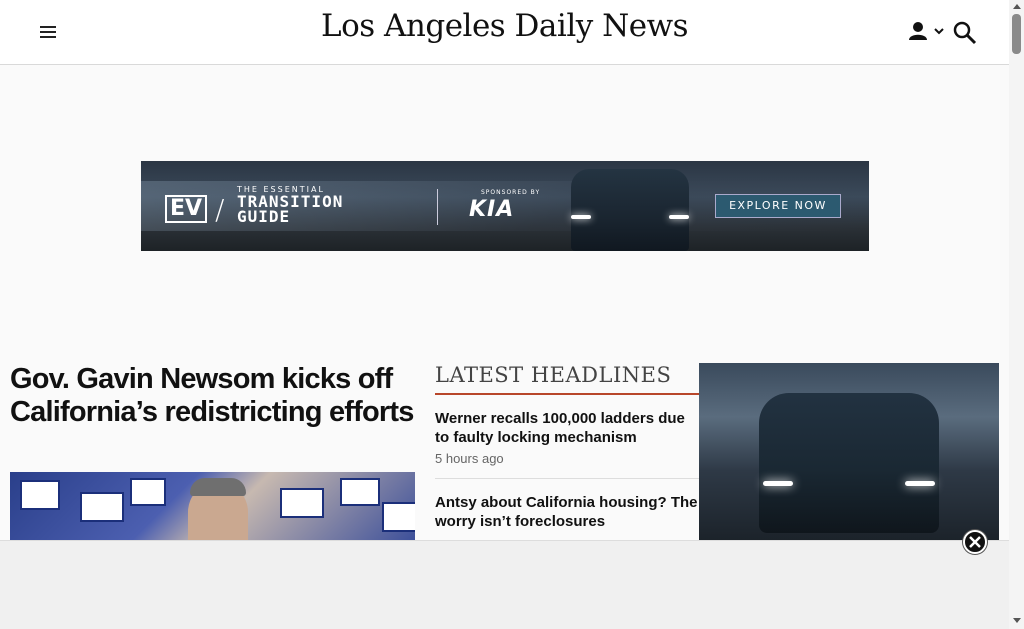 This screenshot has width=1024, height=629. What do you see at coordinates (218, 487) in the screenshot?
I see `image-person-hair` at bounding box center [218, 487].